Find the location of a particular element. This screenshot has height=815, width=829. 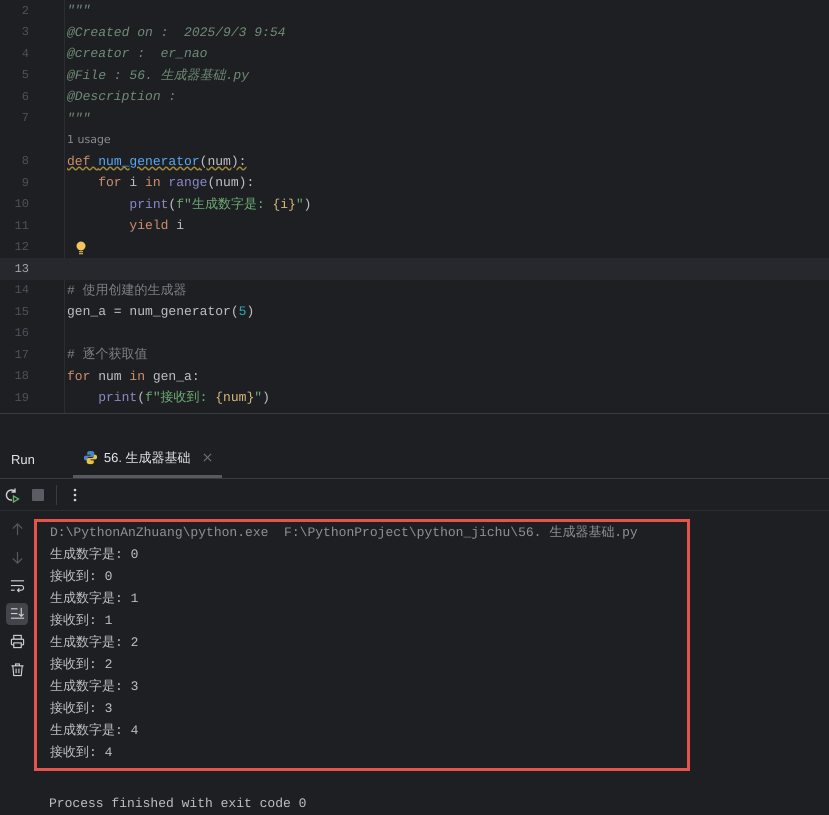

code-line: # 使用创建的生成器 is located at coordinates (127, 291).